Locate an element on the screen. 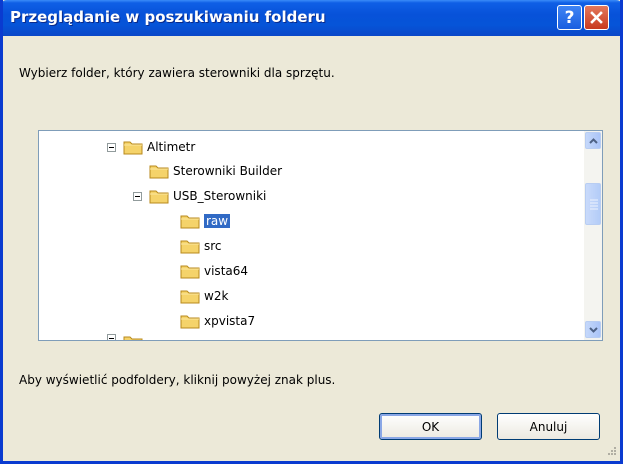  tree-item-partial is located at coordinates (127, 337).